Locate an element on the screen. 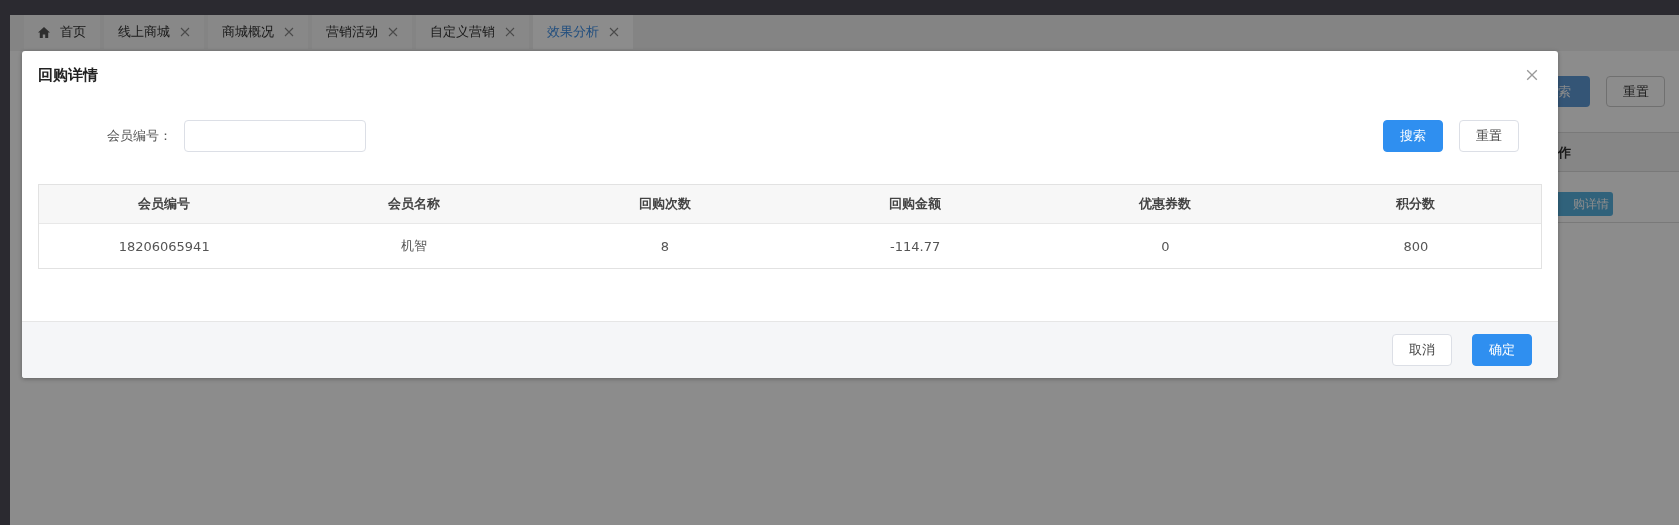  tab: 自定义营销 is located at coordinates (472, 32).